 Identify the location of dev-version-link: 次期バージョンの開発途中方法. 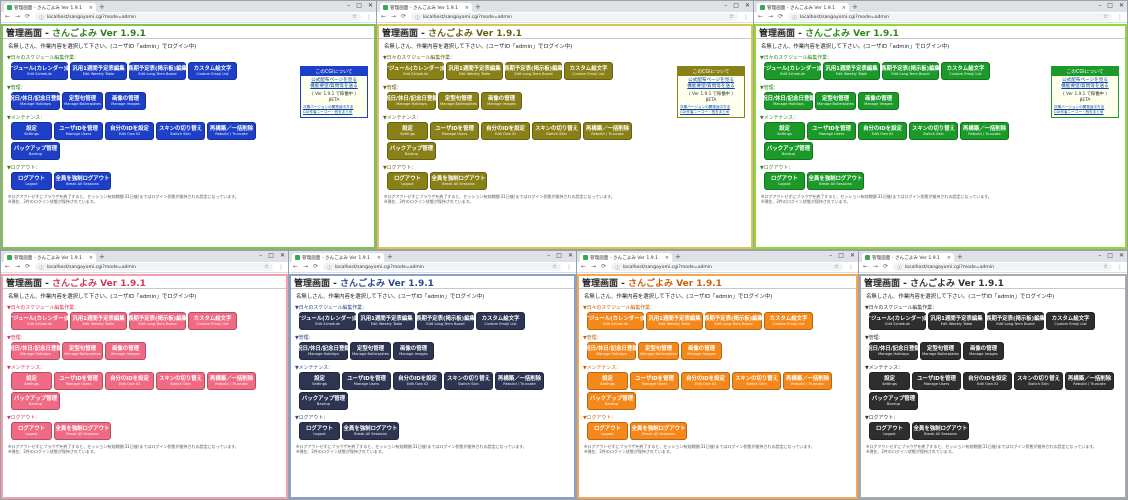
(334, 107).